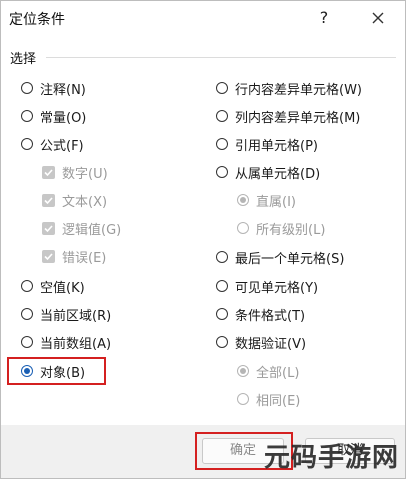  I want to click on option-blanks: 空值(K), so click(53, 286).